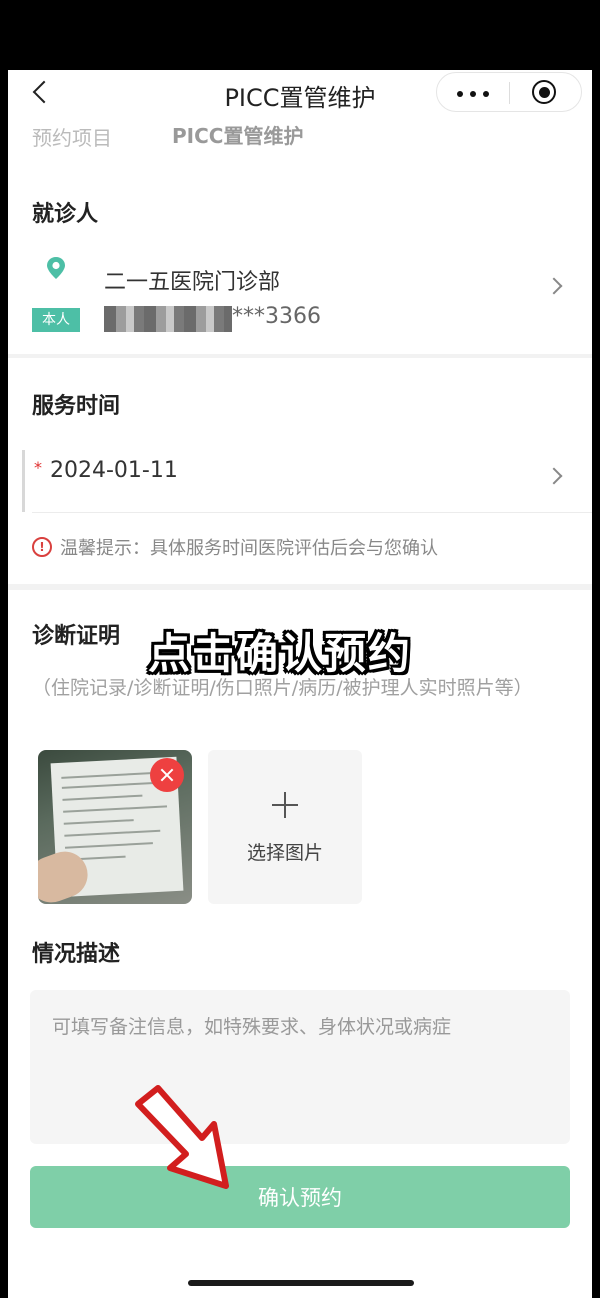 Image resolution: width=600 pixels, height=1298 pixels. Describe the element at coordinates (546, 93) in the screenshot. I see `close-miniprogram-icon` at that location.